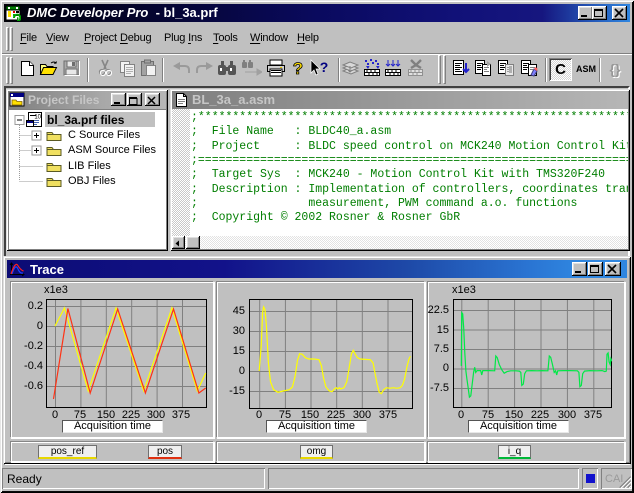  What do you see at coordinates (37, 118) in the screenshot?
I see `svg-text: 10` at bounding box center [37, 118].